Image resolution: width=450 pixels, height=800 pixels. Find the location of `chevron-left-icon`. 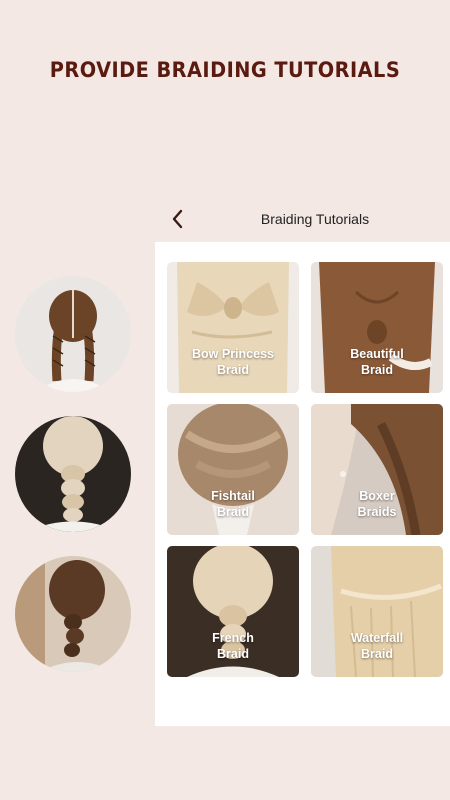

chevron-left-icon is located at coordinates (177, 219).